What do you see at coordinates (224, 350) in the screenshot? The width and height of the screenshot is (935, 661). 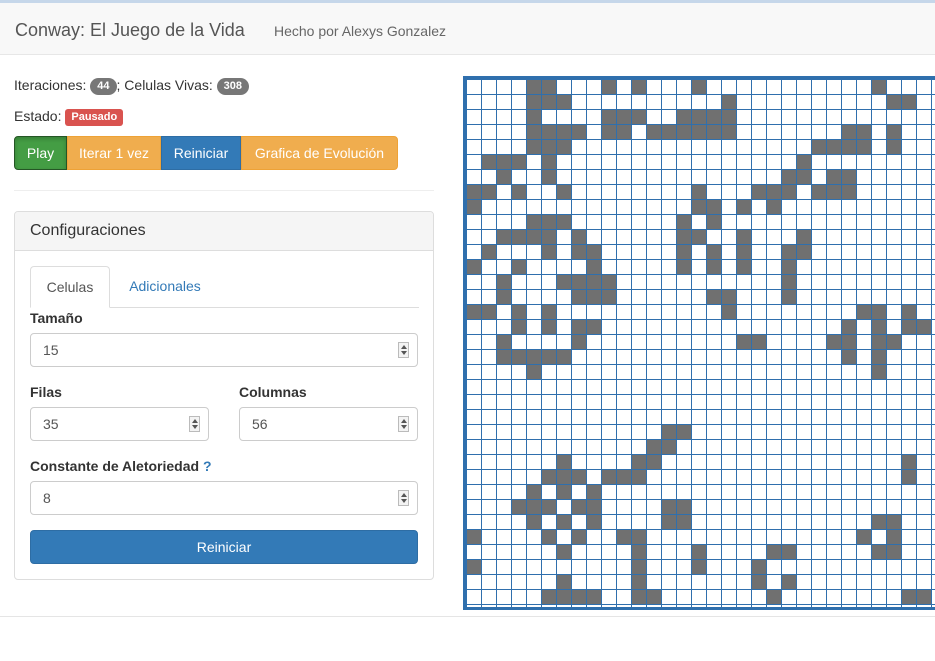 I see `size-input: 15` at bounding box center [224, 350].